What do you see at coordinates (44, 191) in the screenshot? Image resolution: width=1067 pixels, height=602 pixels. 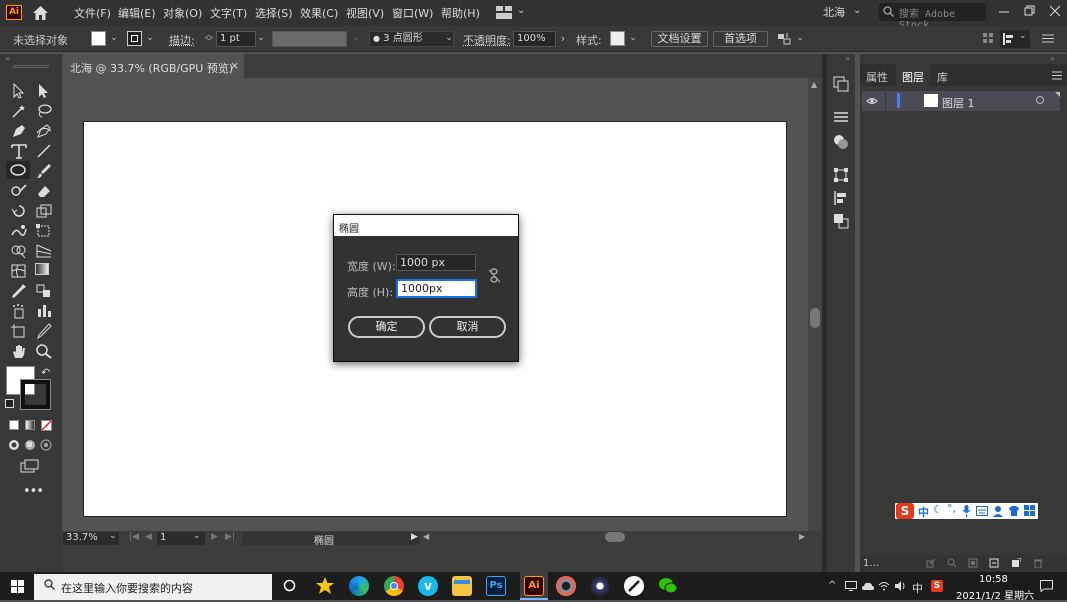 I see `eraser-tool-icon` at bounding box center [44, 191].